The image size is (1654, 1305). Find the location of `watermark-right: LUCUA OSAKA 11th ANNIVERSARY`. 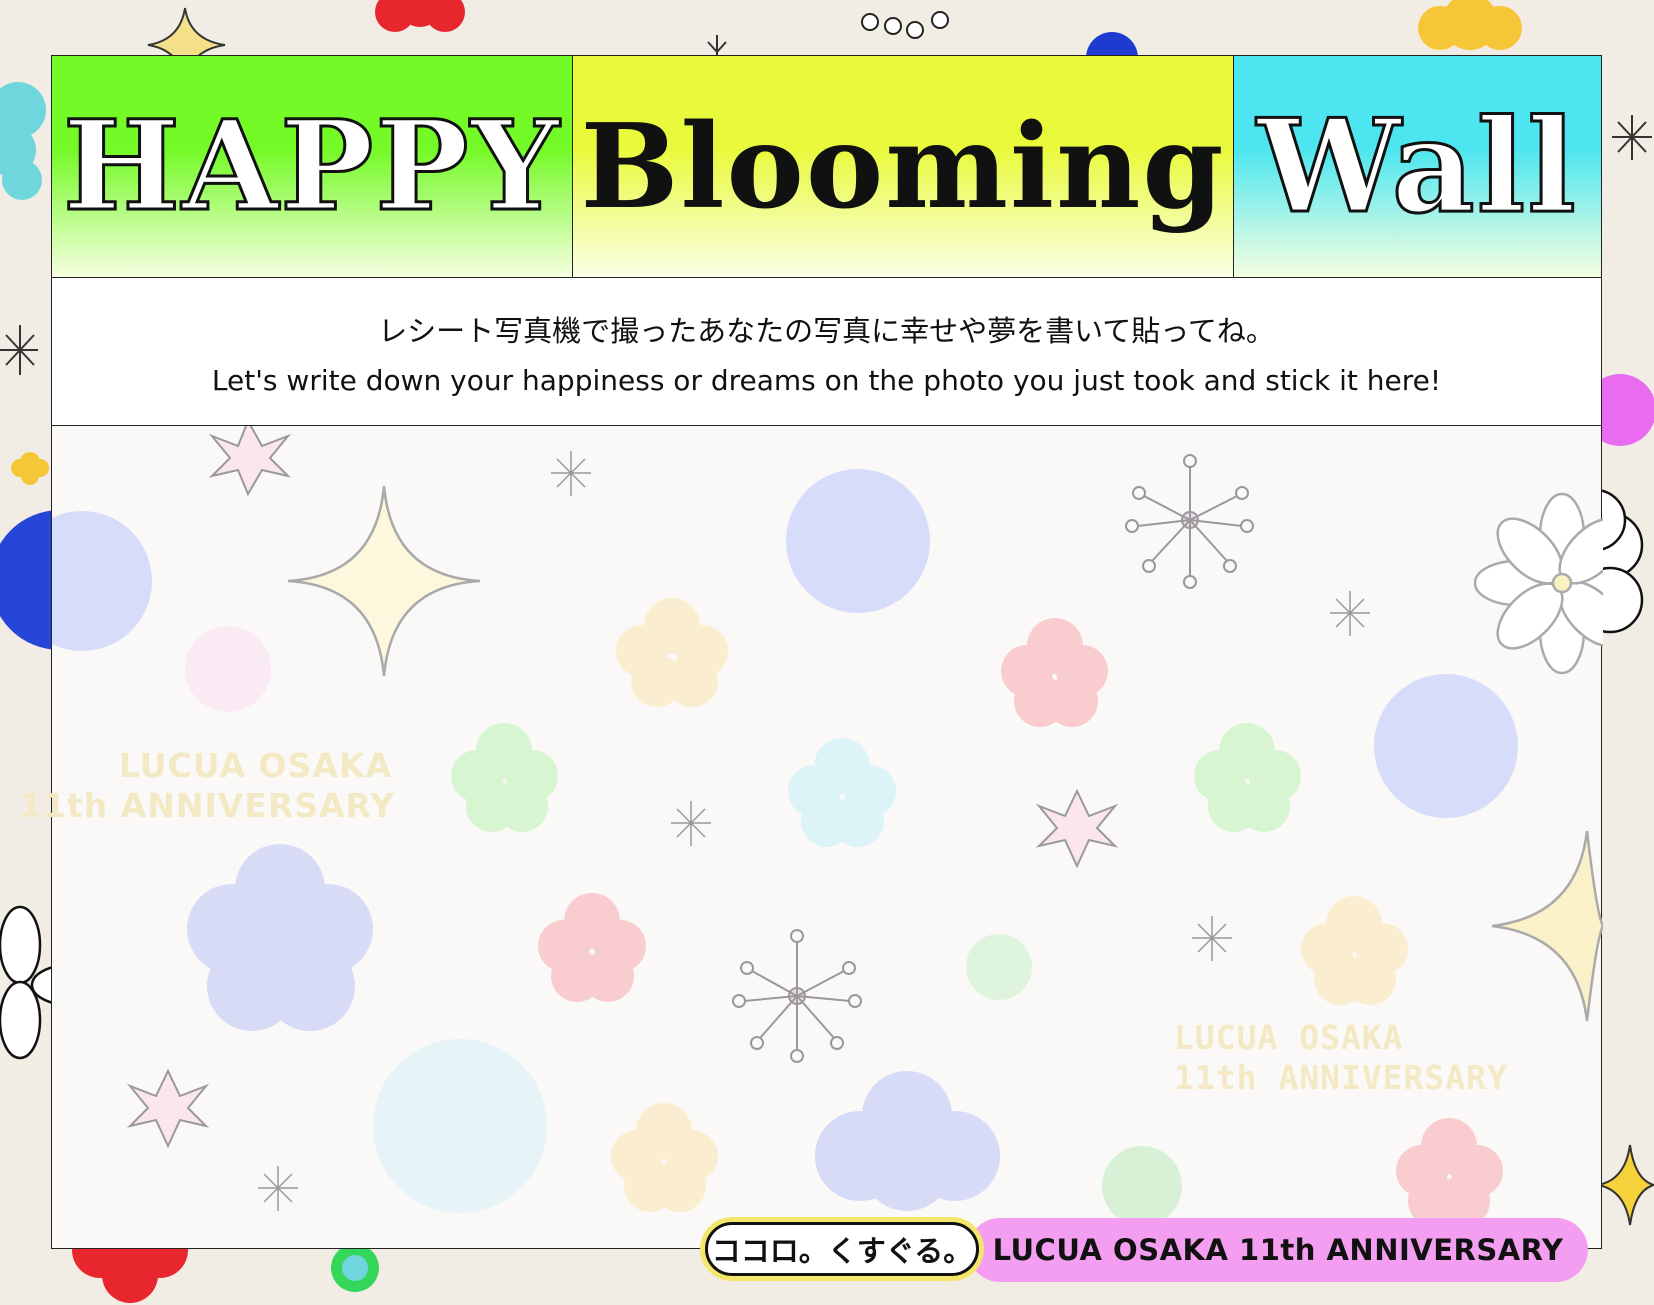

watermark-right: LUCUA OSAKA 11th ANNIVERSARY is located at coordinates (1341, 1058).